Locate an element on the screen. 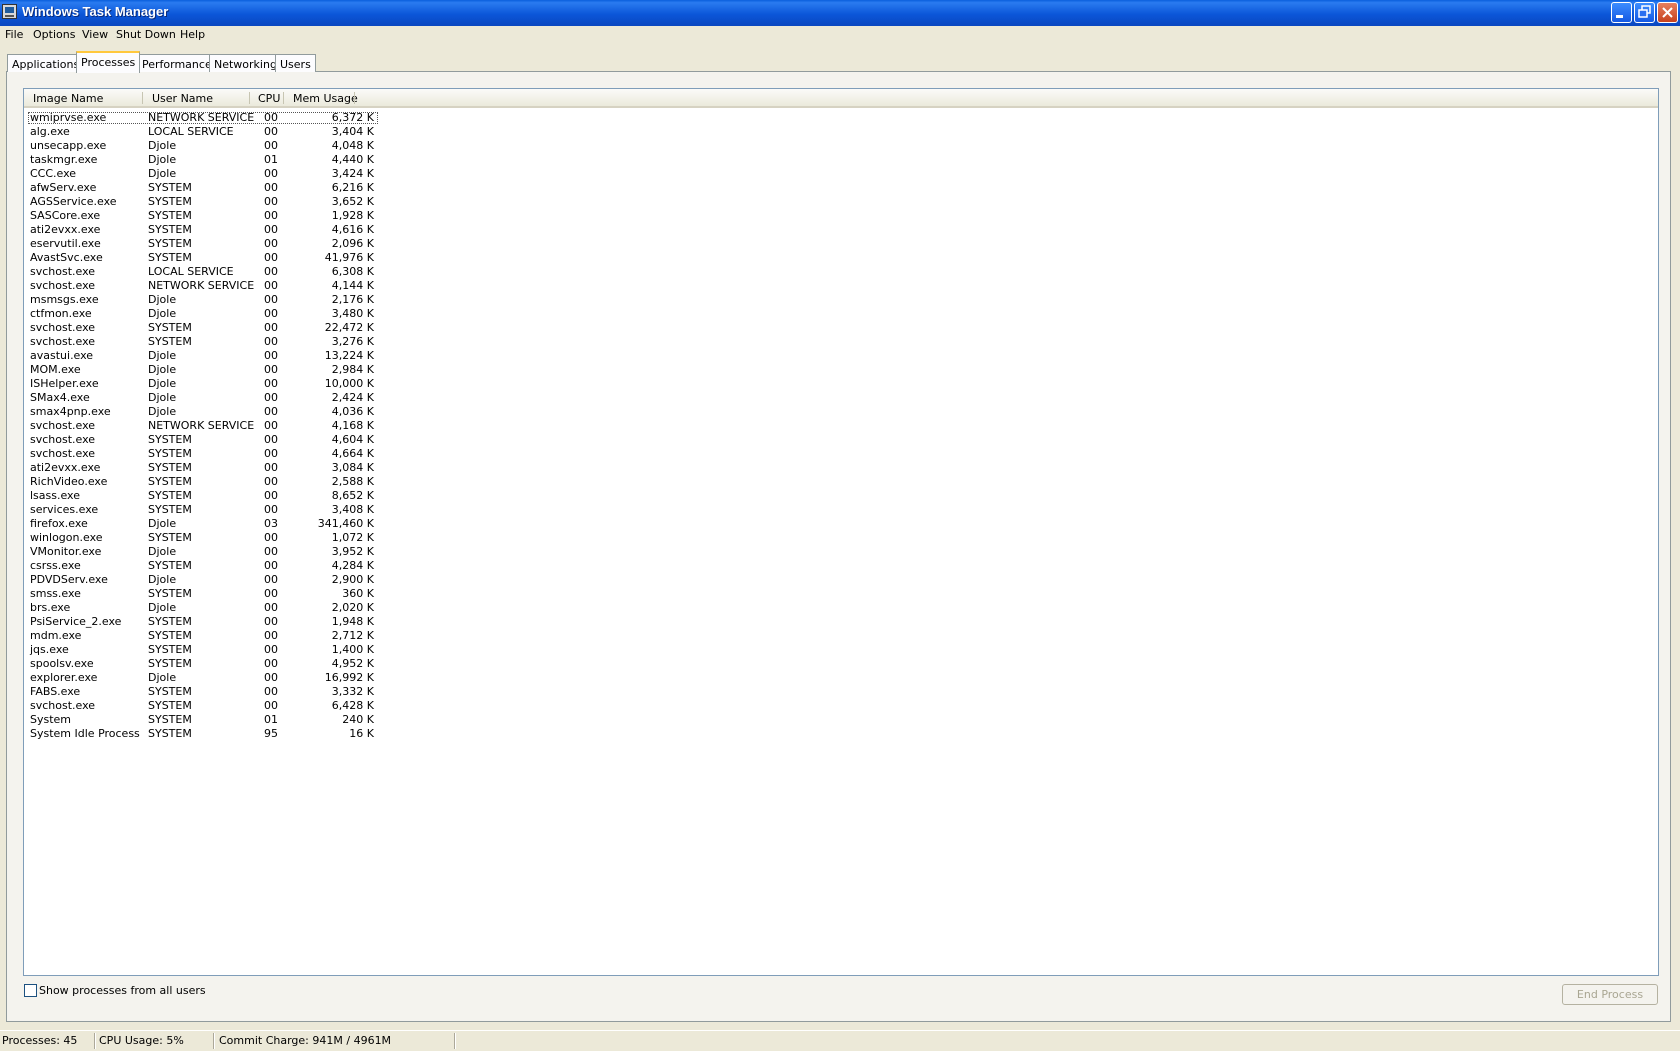  process-image-name: unsecapp.exe is located at coordinates (68, 145).